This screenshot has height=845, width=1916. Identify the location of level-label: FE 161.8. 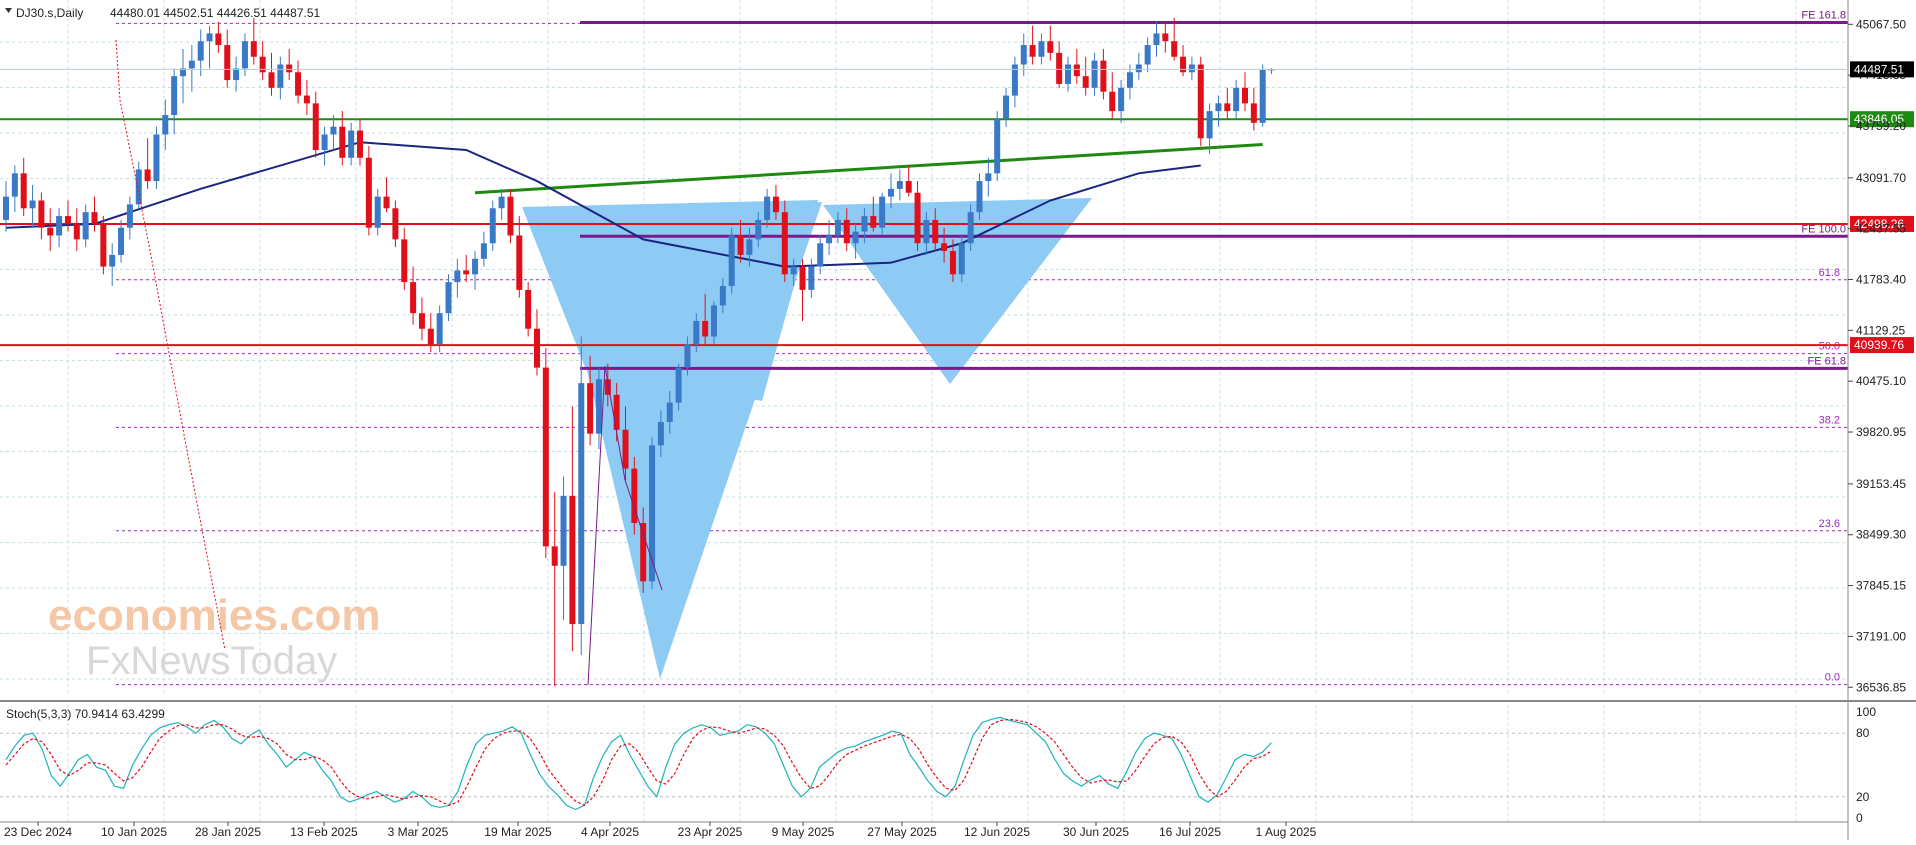
(1823, 16).